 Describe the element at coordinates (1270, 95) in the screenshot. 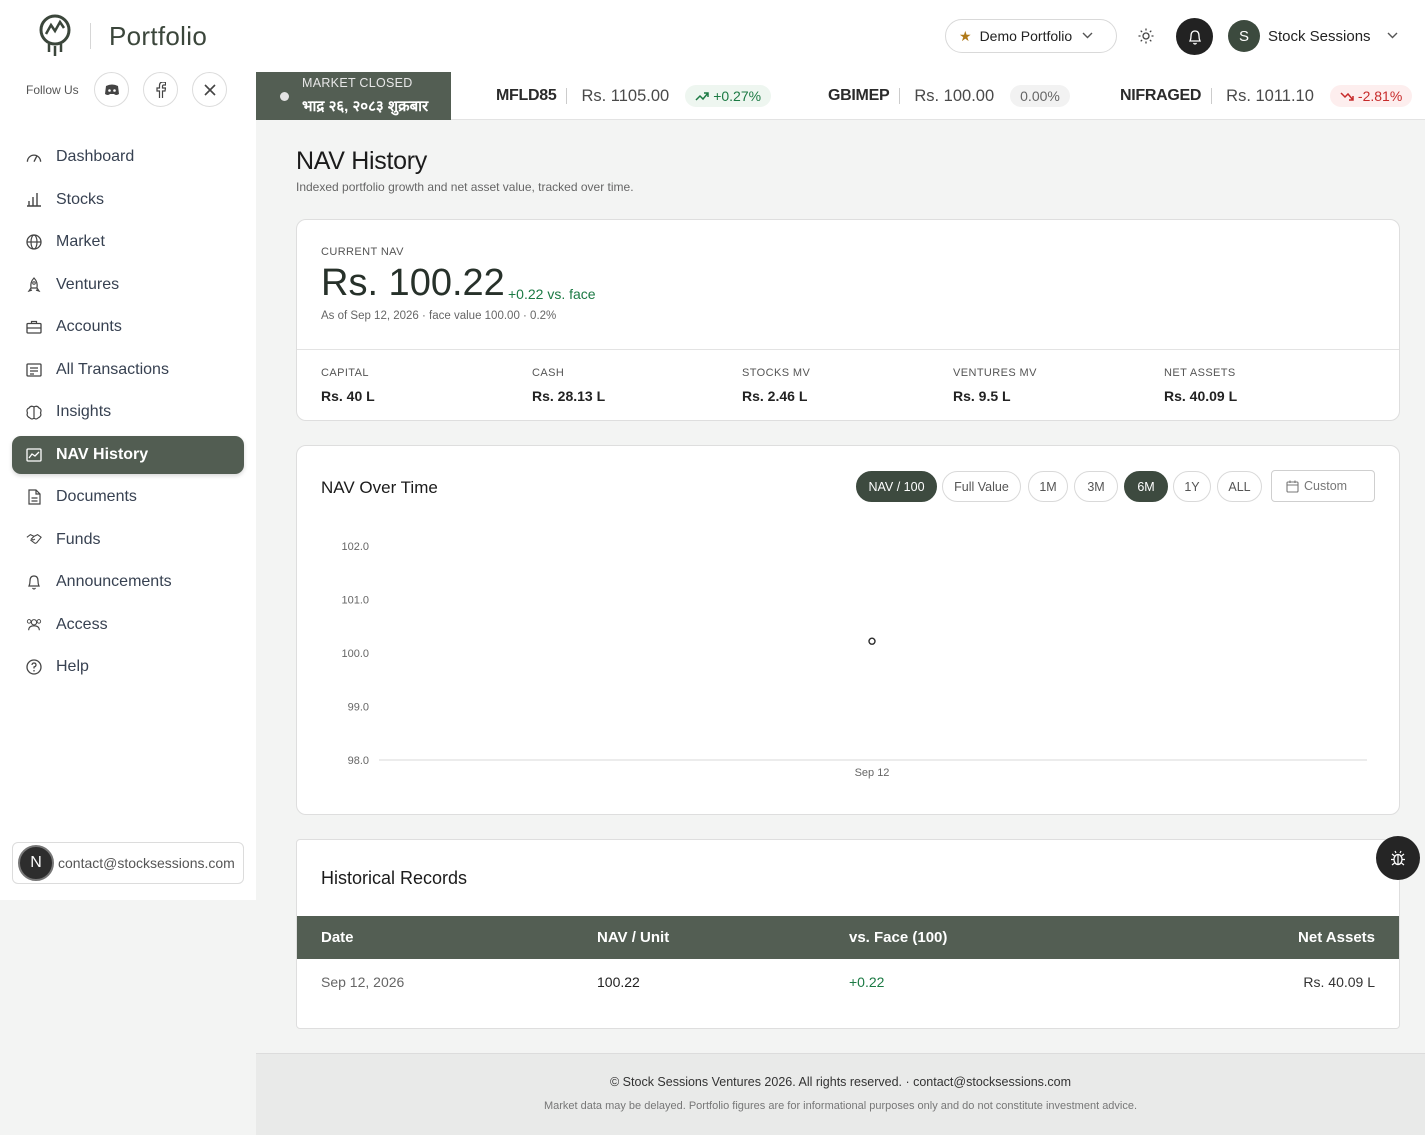

I see `ticker-price: Rs. 1011.10` at that location.